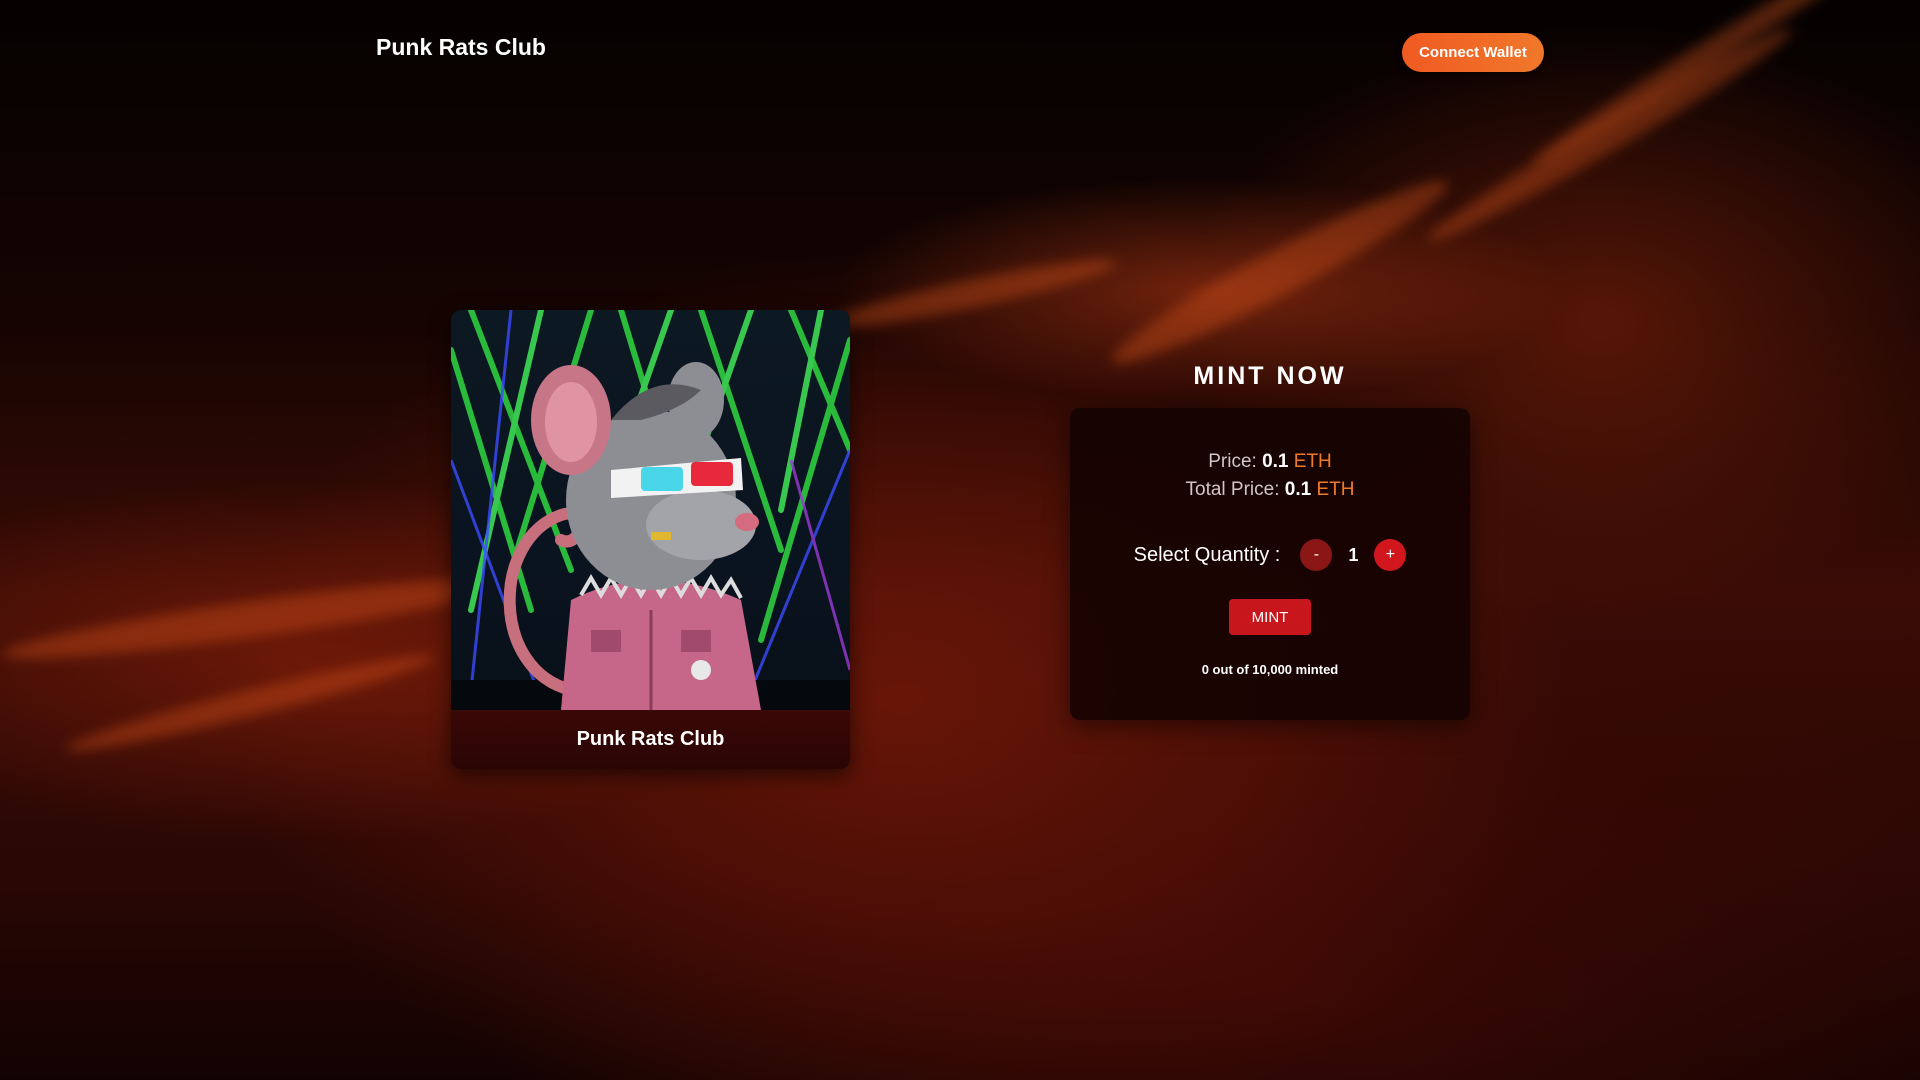 This screenshot has width=1920, height=1080. Describe the element at coordinates (1298, 489) in the screenshot. I see `total-price-value: 0.1` at that location.